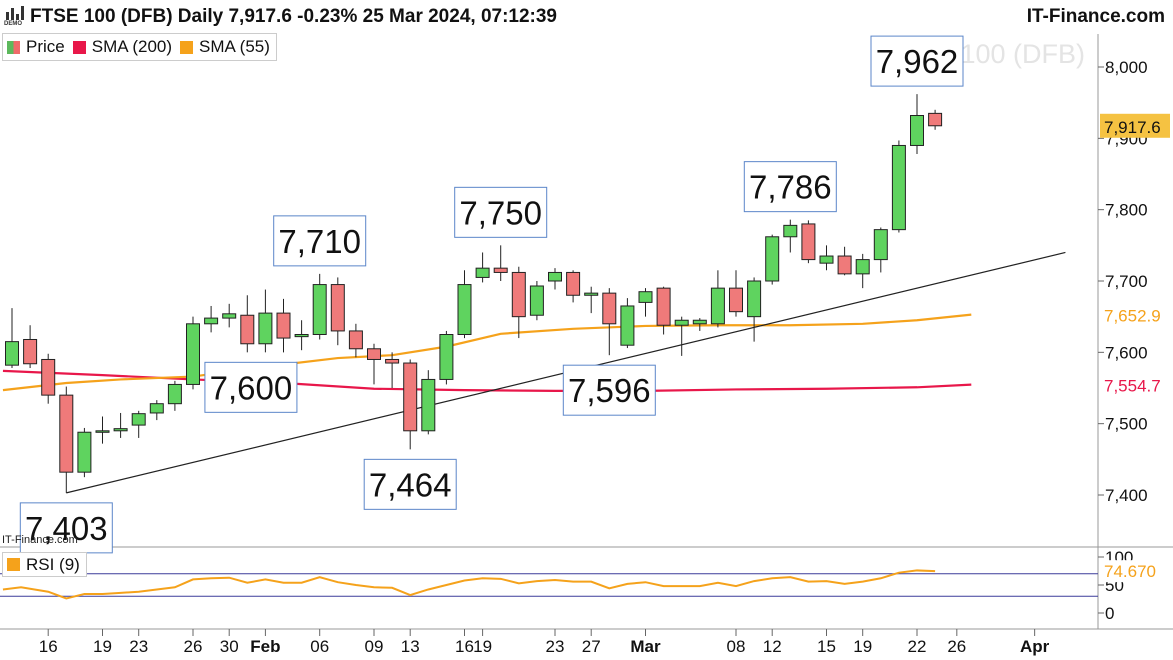 The height and width of the screenshot is (660, 1173). I want to click on x-tick-label: 27, so click(591, 646).